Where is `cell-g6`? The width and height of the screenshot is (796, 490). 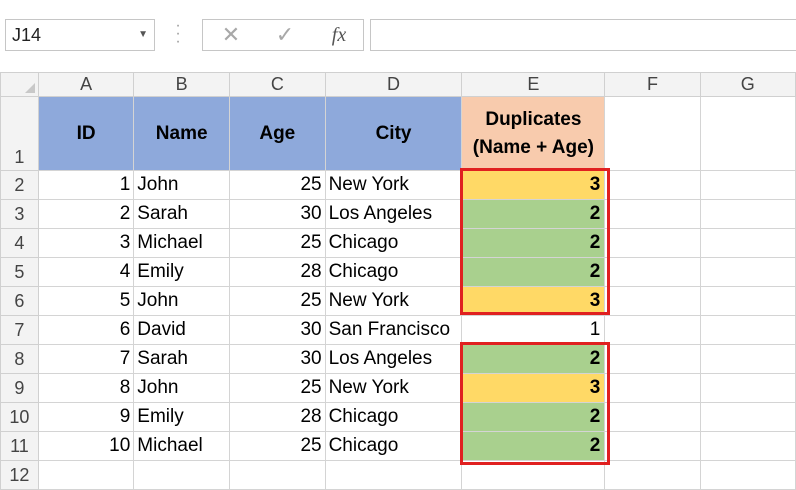 cell-g6 is located at coordinates (747, 301).